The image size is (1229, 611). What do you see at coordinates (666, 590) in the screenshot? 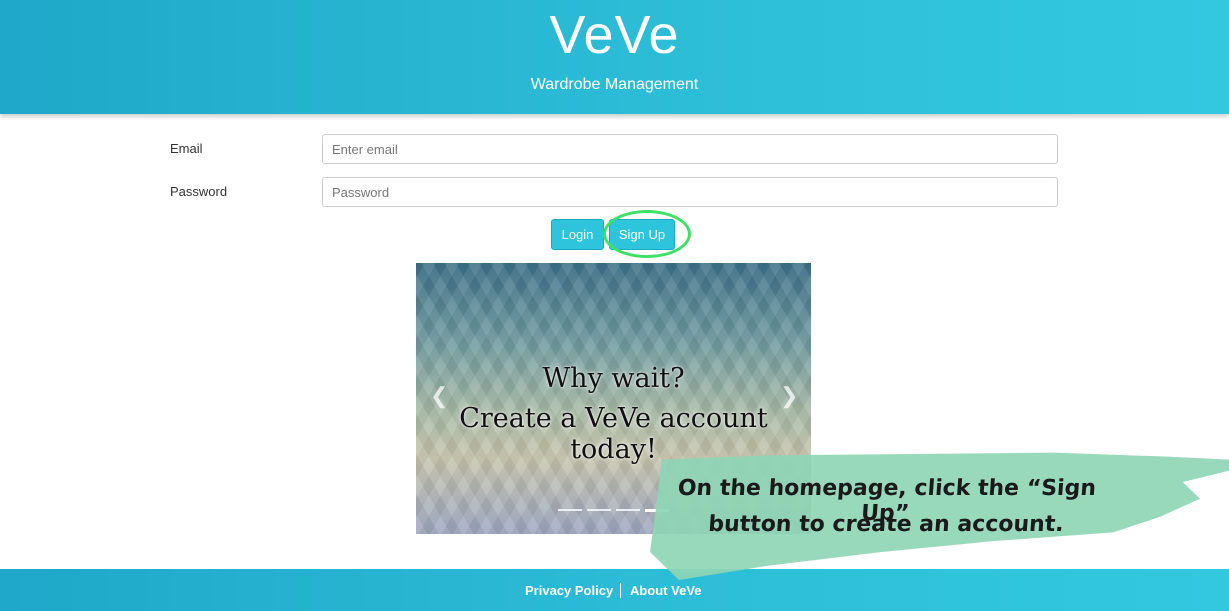
I see `about-link: About VeVe` at bounding box center [666, 590].